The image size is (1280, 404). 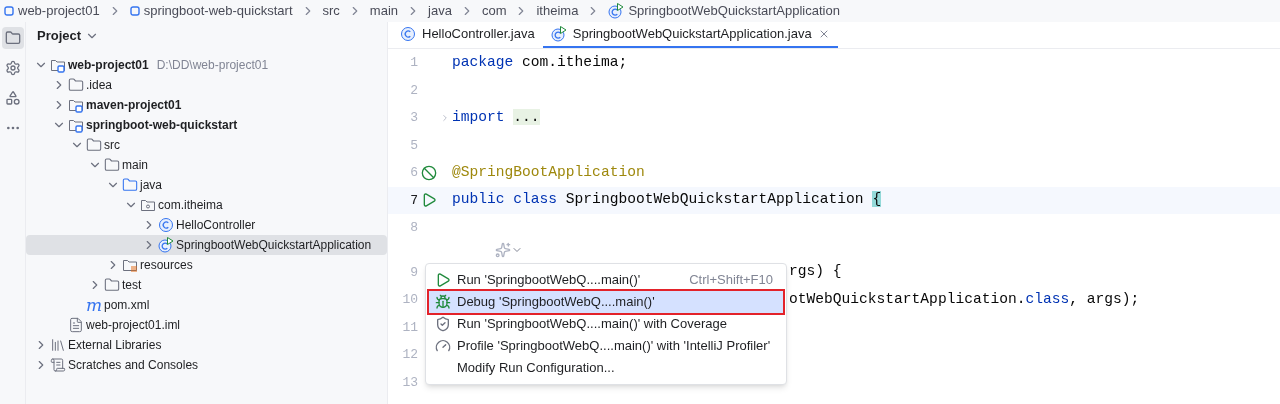 I want to click on line-number: 1, so click(x=413, y=63).